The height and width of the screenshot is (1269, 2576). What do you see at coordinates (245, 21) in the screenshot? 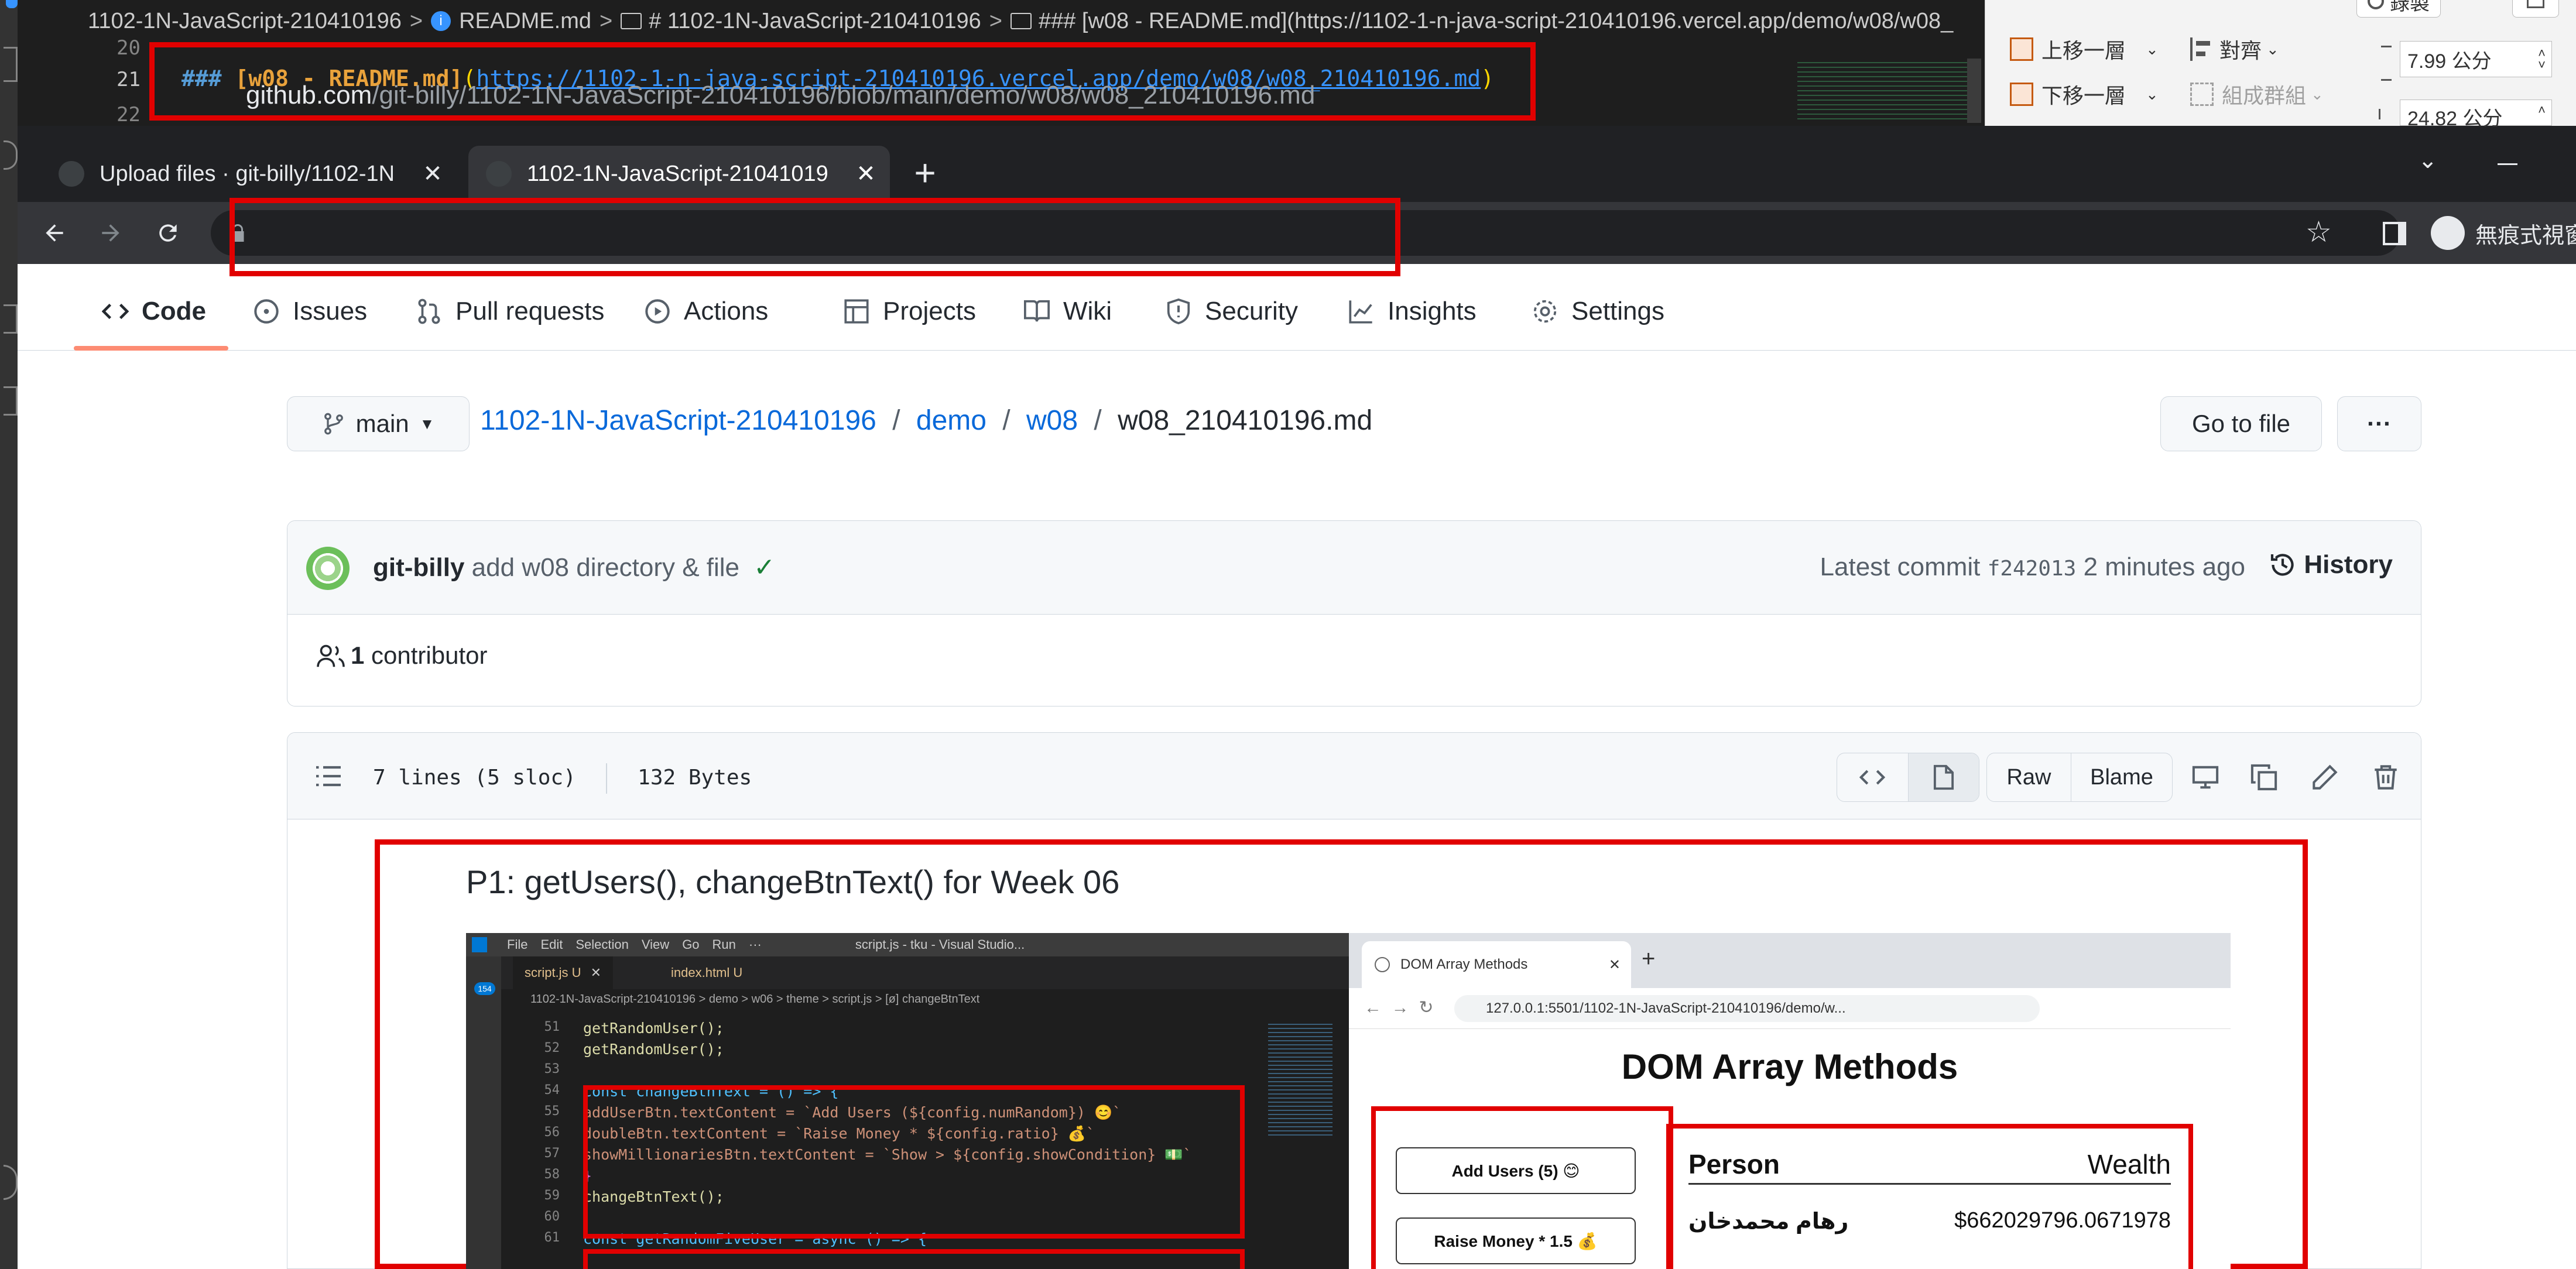
I see `breadcrumb-folder: 1102-1N-JavaScript-210410196` at bounding box center [245, 21].